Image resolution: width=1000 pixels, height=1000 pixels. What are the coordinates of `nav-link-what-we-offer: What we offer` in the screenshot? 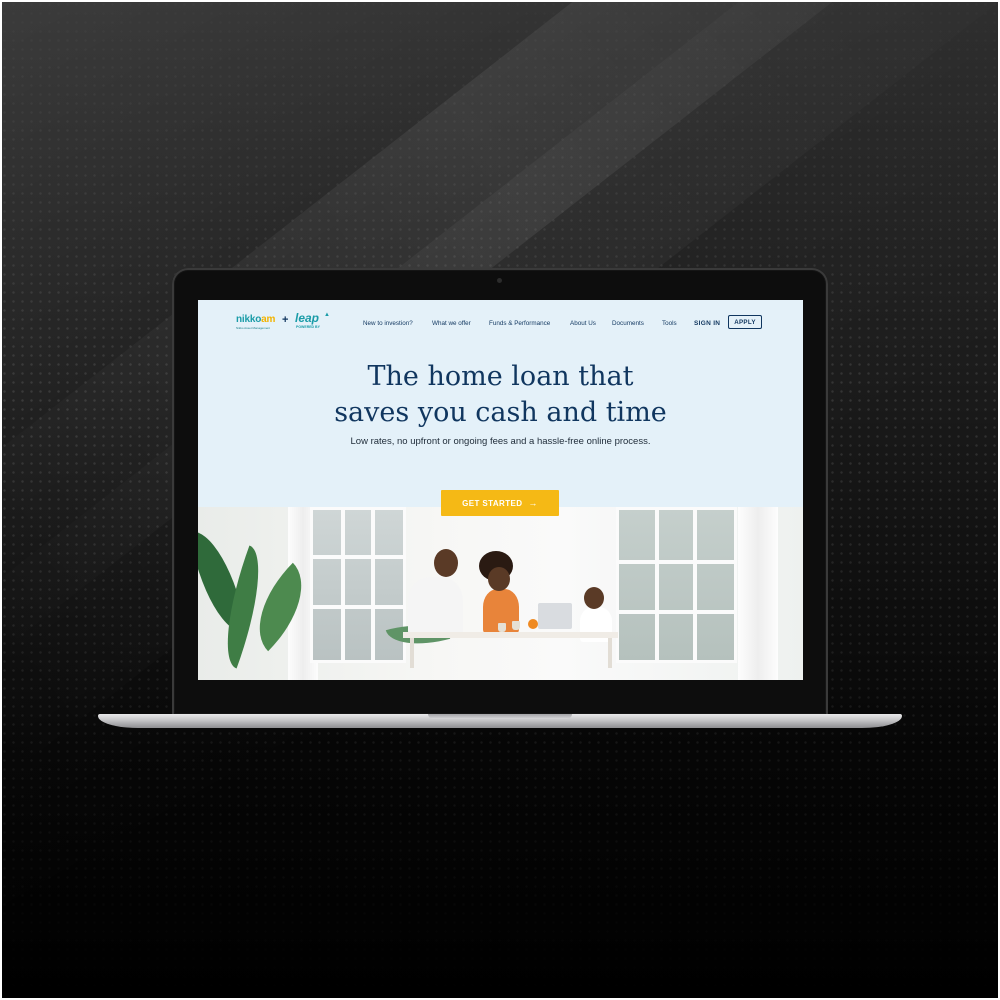 It's located at (451, 323).